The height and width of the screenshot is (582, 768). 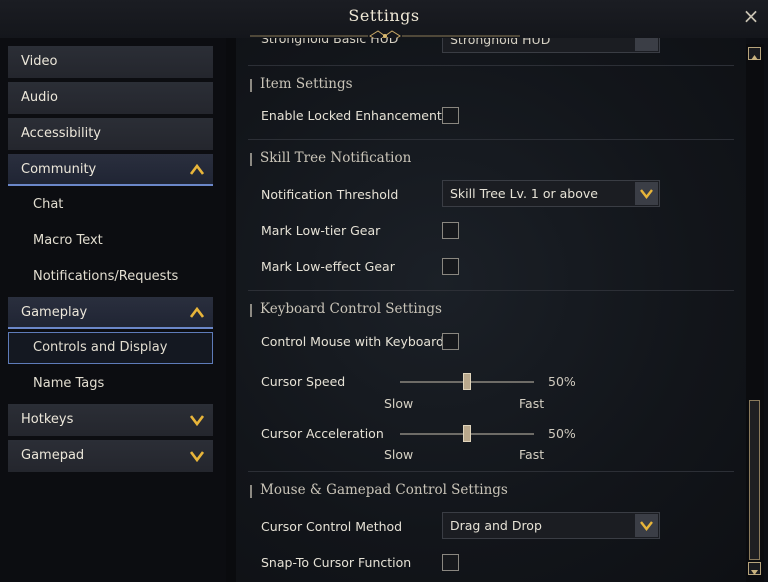 I want to click on nav-item-label: Gamepad, so click(x=53, y=455).